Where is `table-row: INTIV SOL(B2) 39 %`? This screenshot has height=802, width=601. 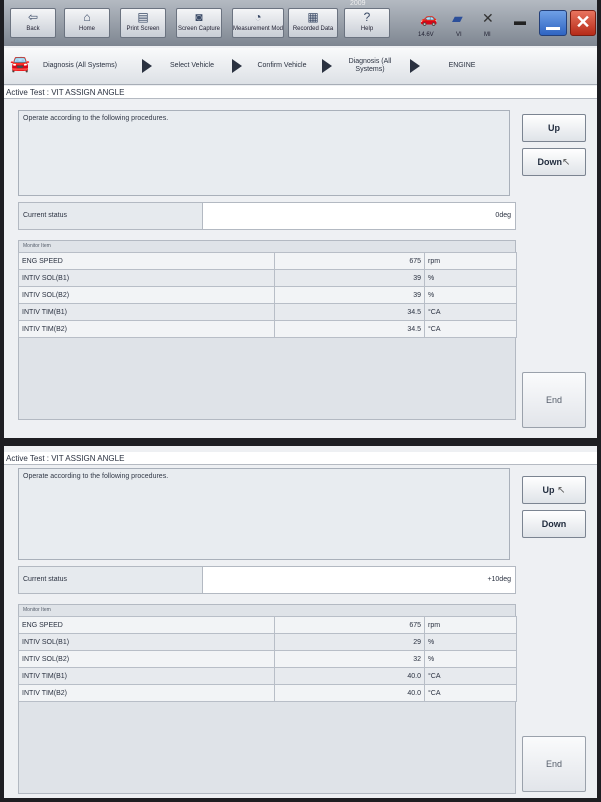
table-row: INTIV SOL(B2) 39 % is located at coordinates (267, 295).